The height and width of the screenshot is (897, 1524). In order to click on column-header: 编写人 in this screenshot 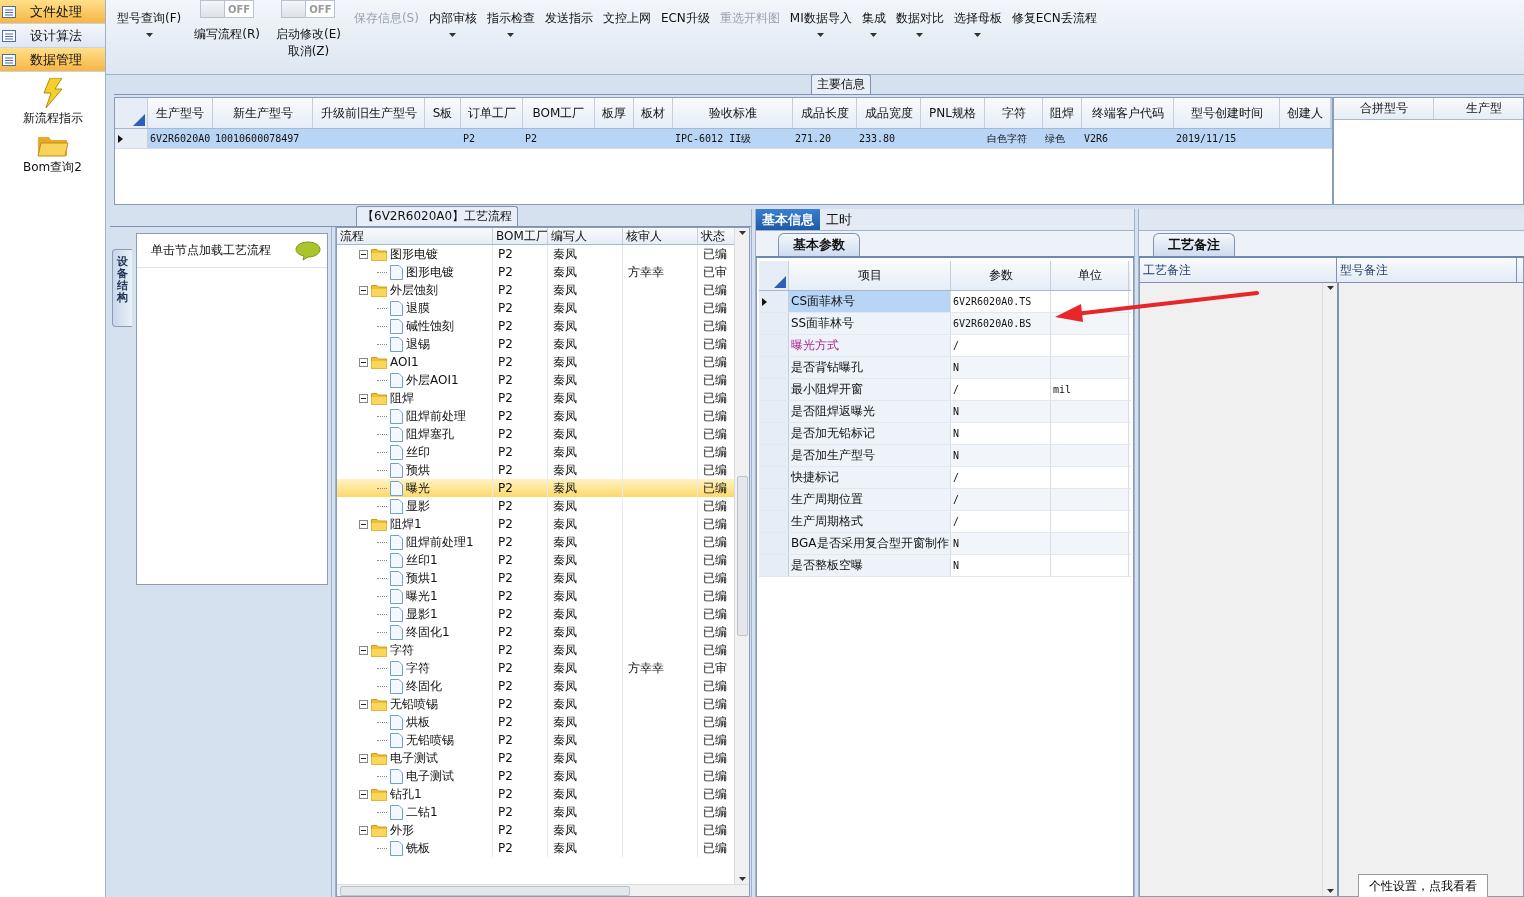, I will do `click(585, 236)`.